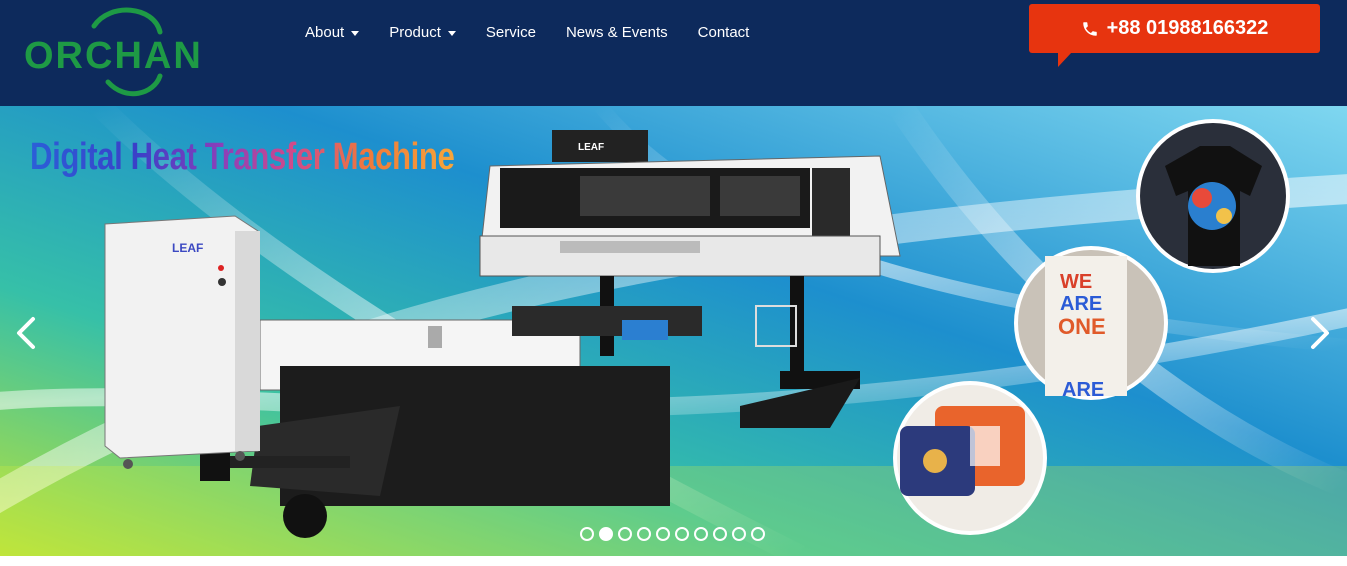  I want to click on nav-about: About, so click(332, 32).